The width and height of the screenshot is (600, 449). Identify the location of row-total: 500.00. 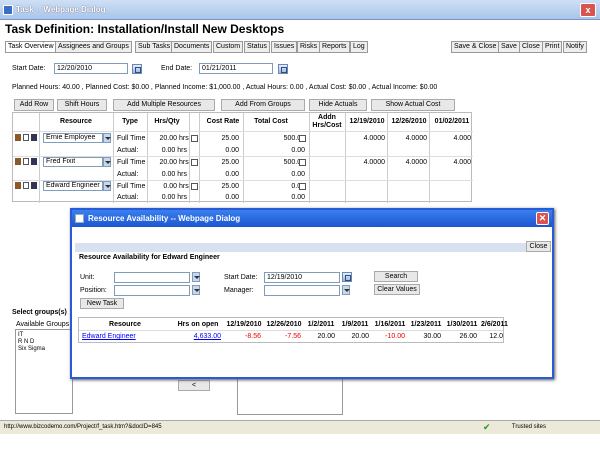
(294, 162).